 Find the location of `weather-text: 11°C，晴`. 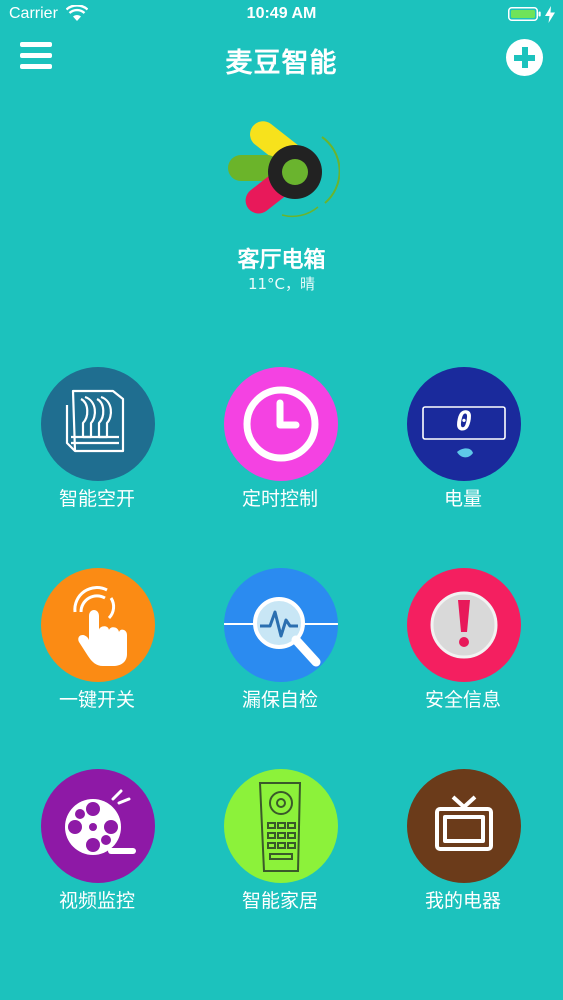

weather-text: 11°C，晴 is located at coordinates (281, 284).